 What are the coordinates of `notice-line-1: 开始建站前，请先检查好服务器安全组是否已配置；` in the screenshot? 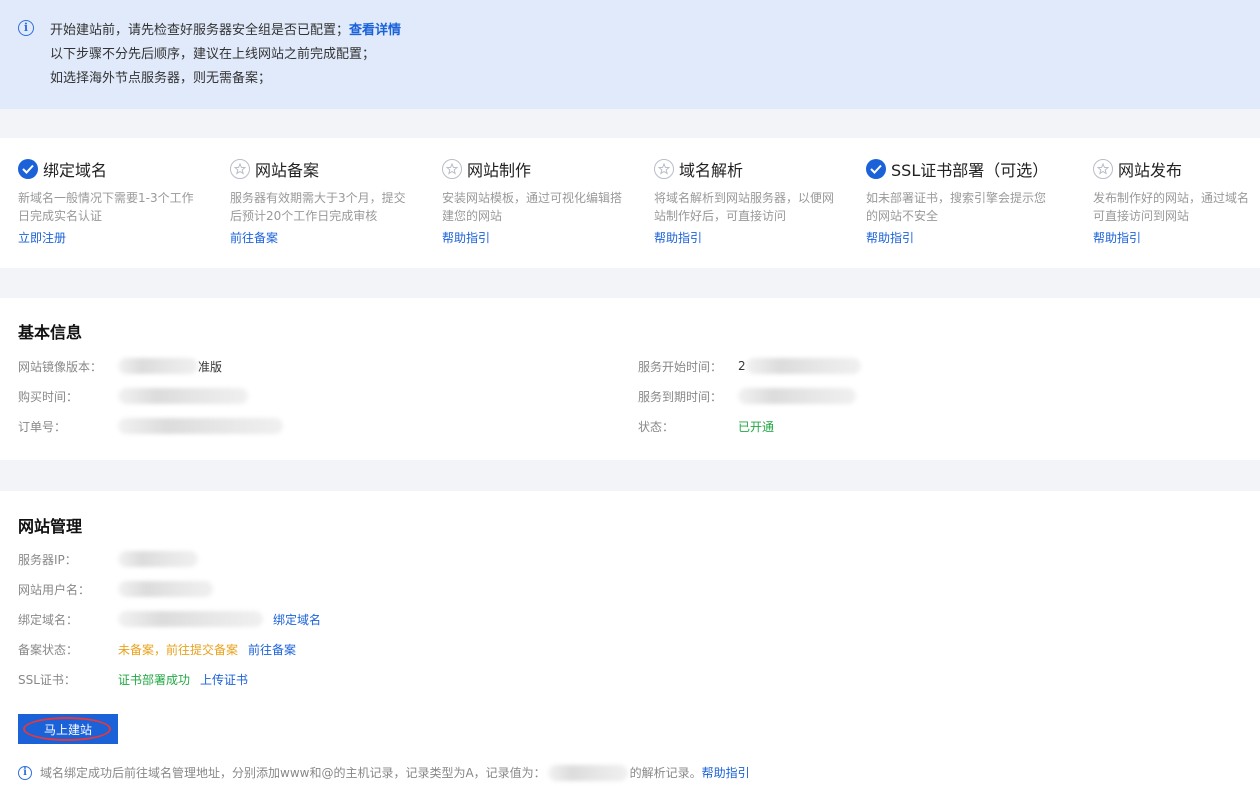 It's located at (200, 30).